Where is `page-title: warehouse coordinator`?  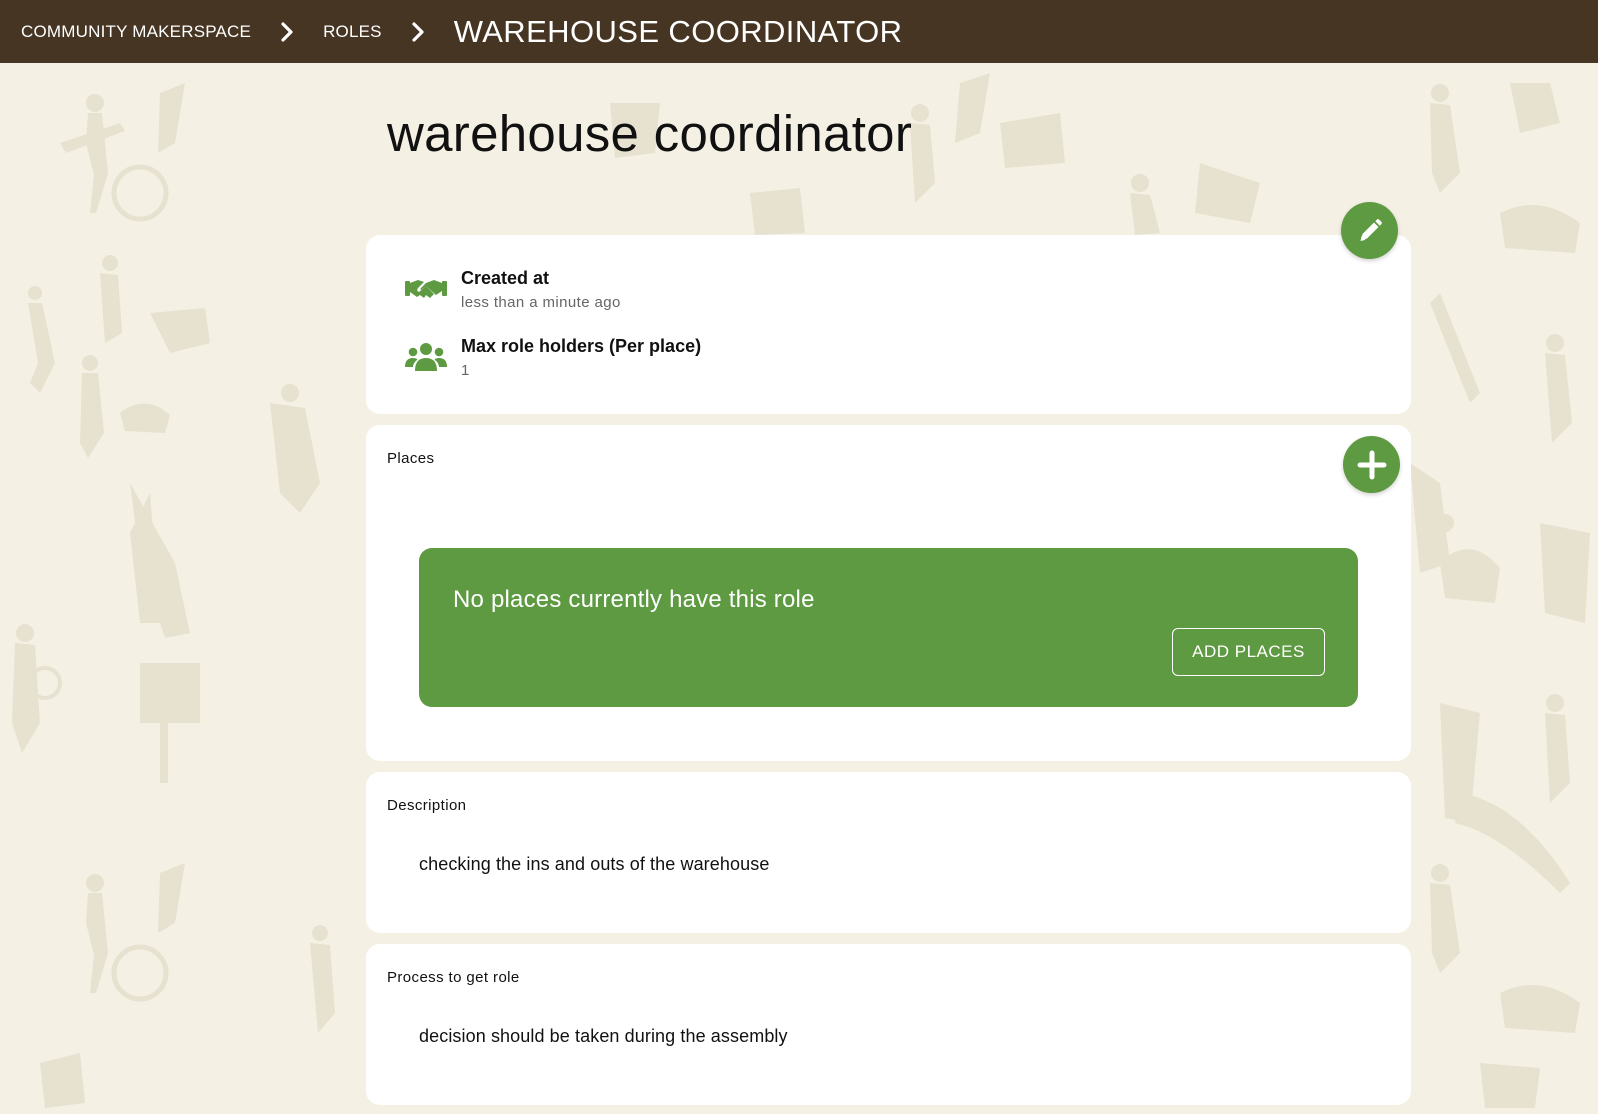 page-title: warehouse coordinator is located at coordinates (650, 133).